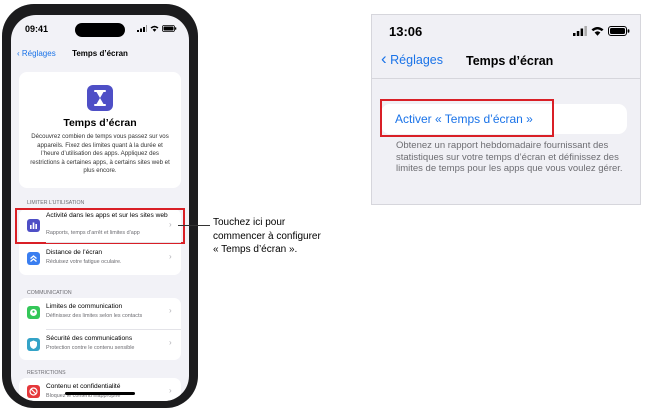 The image size is (646, 412). What do you see at coordinates (33, 312) in the screenshot?
I see `chat-person-icon` at bounding box center [33, 312].